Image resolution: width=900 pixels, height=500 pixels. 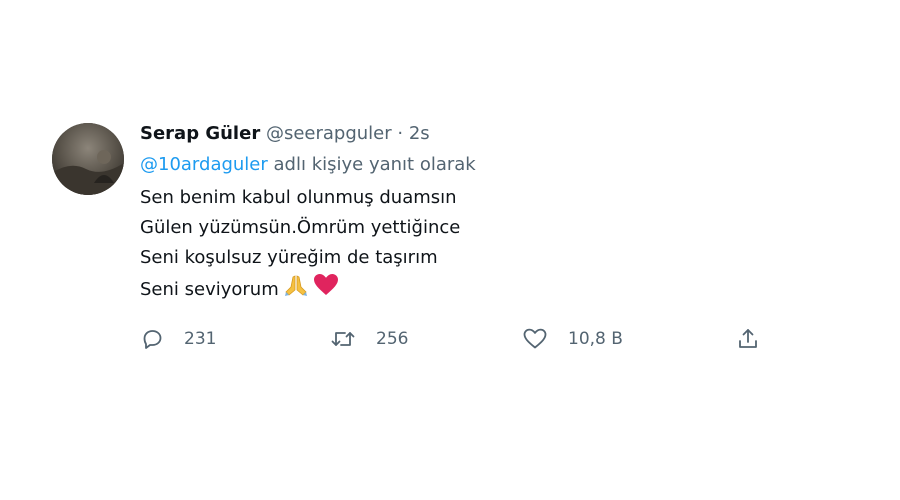 What do you see at coordinates (369, 339) in the screenshot?
I see `retweet-button: 256` at bounding box center [369, 339].